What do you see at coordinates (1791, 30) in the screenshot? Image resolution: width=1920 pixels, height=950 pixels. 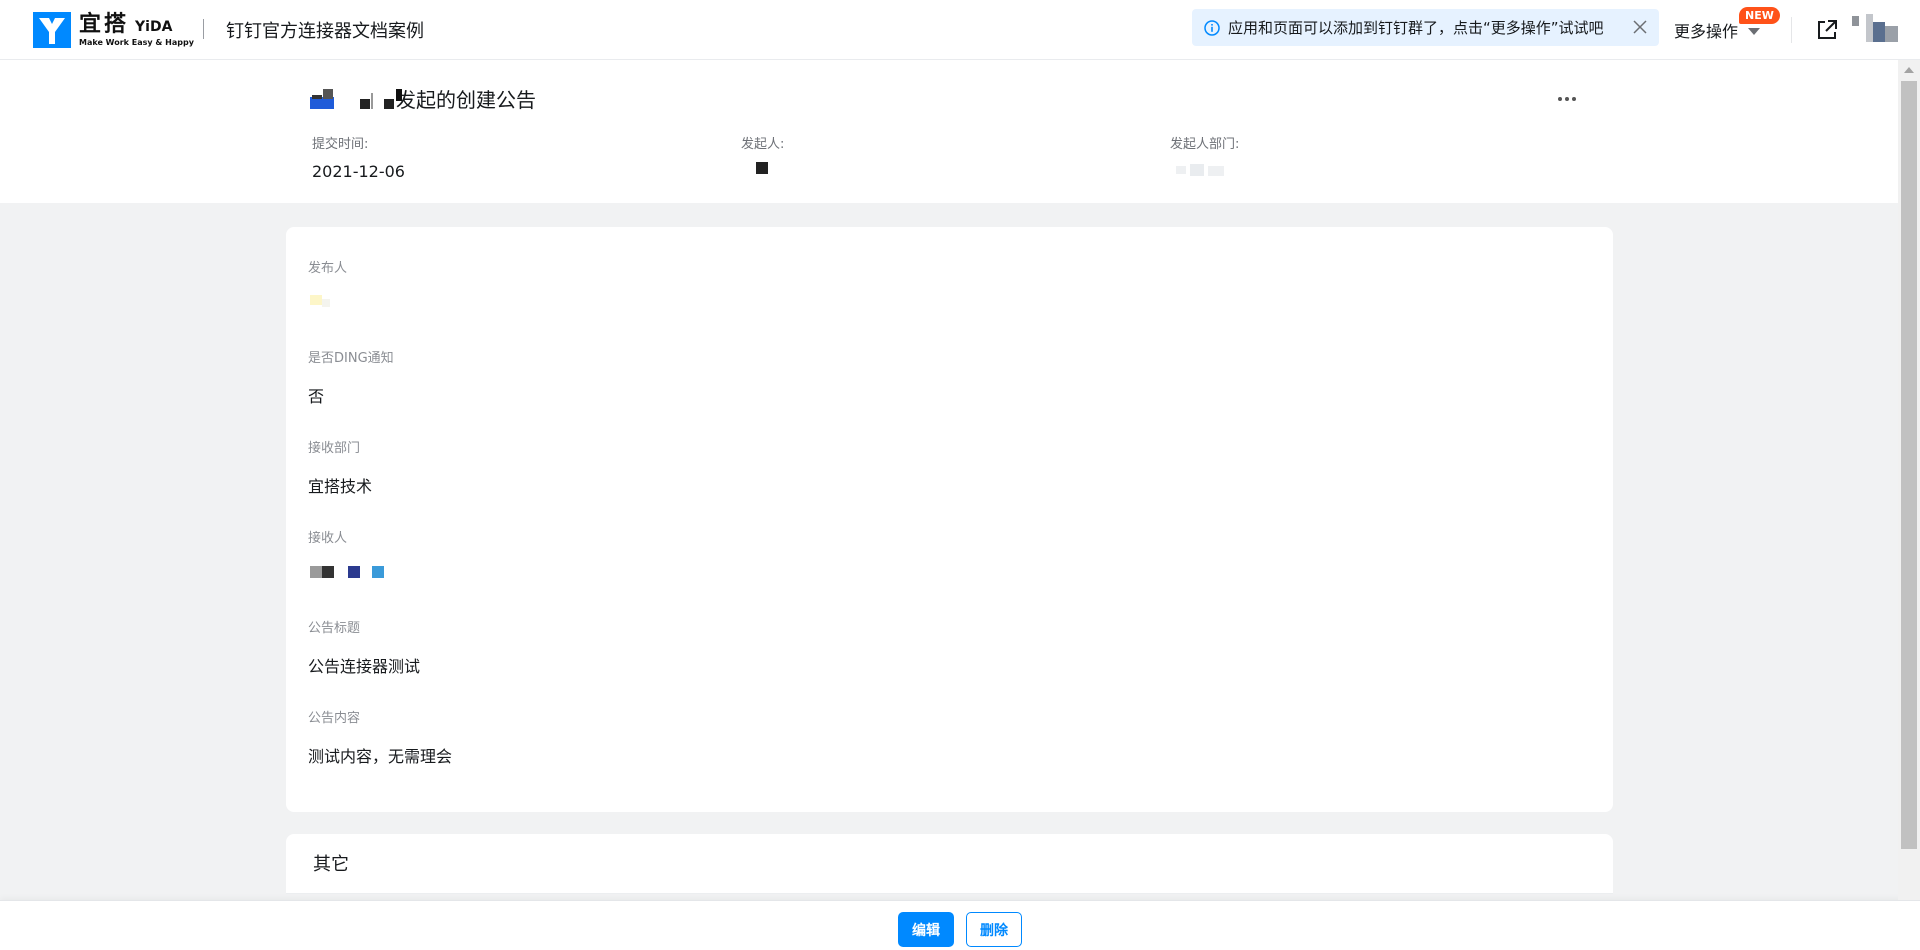 I see `toolbar-divider` at bounding box center [1791, 30].